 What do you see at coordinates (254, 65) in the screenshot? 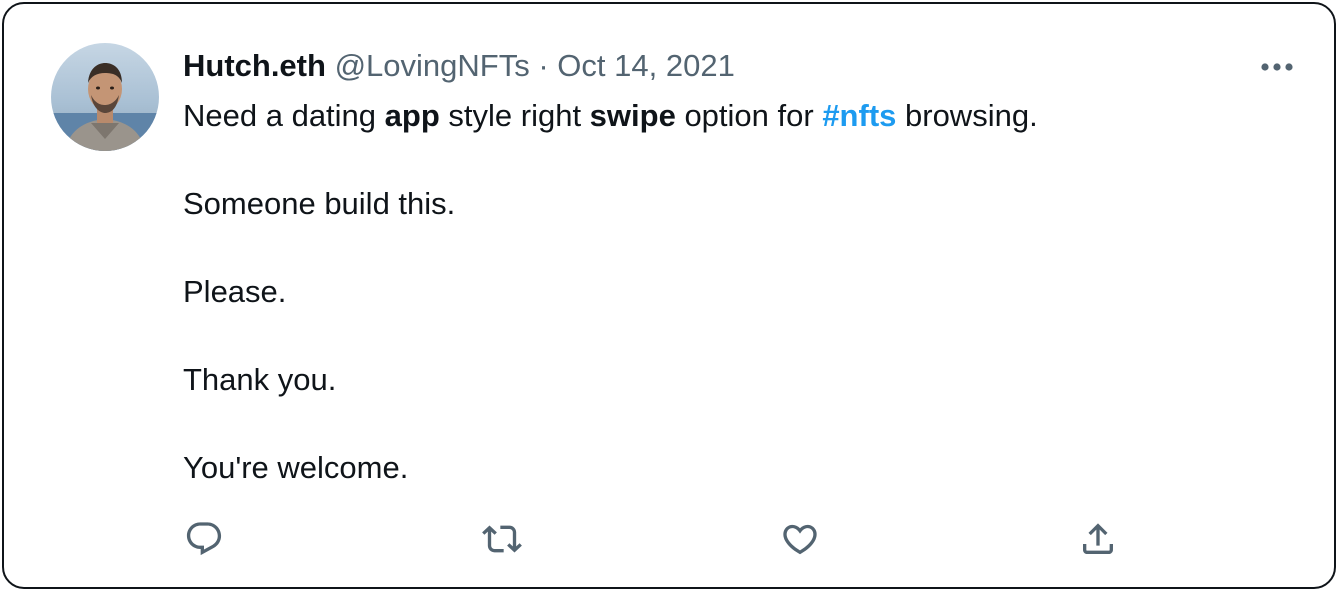
I see `display-name: Hutch.eth` at bounding box center [254, 65].